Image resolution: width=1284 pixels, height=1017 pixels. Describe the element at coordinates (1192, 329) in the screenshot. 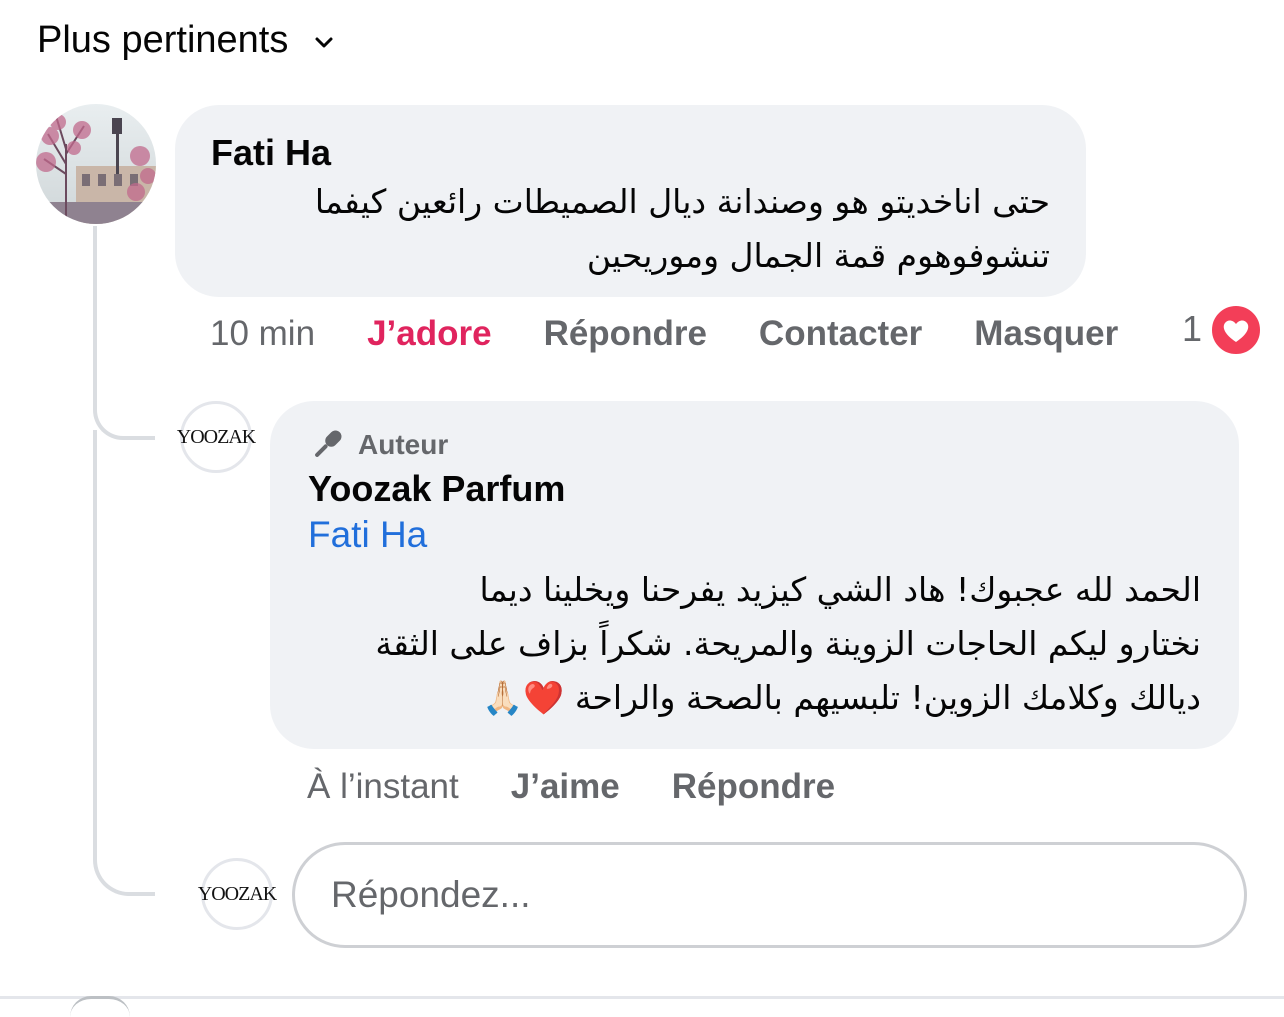

I see `reaction-count: 1` at that location.